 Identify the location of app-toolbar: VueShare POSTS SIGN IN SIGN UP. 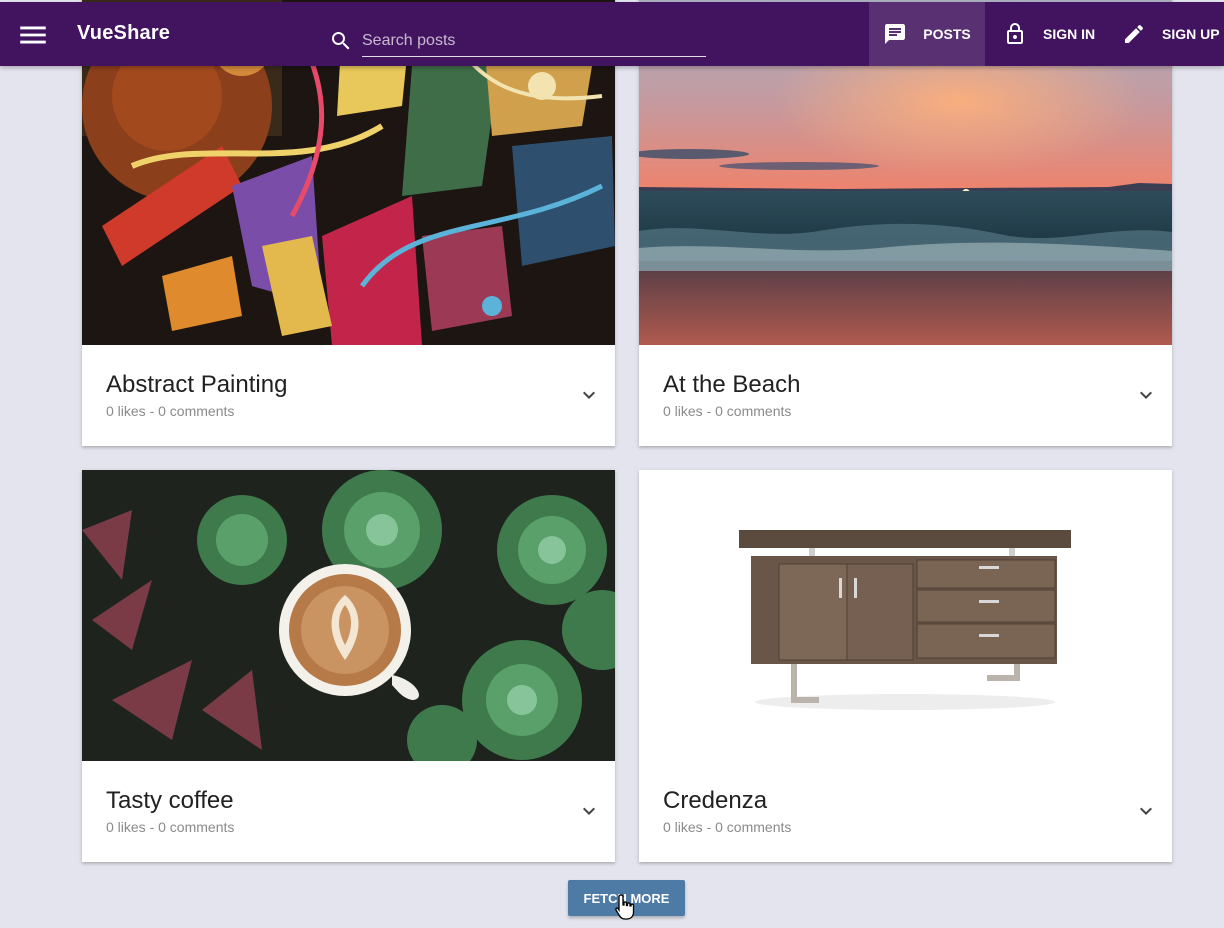
(612, 34).